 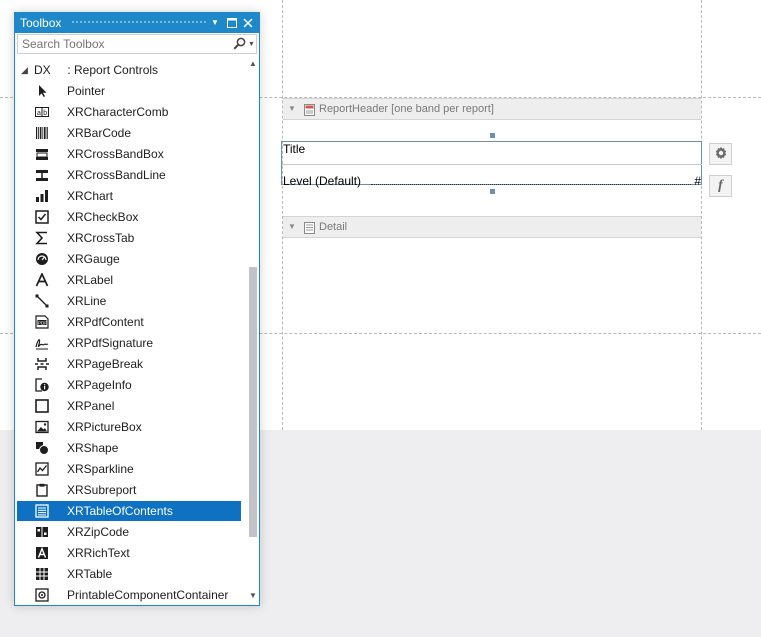 What do you see at coordinates (93, 259) in the screenshot?
I see `toolbox-item-label: XRGauge` at bounding box center [93, 259].